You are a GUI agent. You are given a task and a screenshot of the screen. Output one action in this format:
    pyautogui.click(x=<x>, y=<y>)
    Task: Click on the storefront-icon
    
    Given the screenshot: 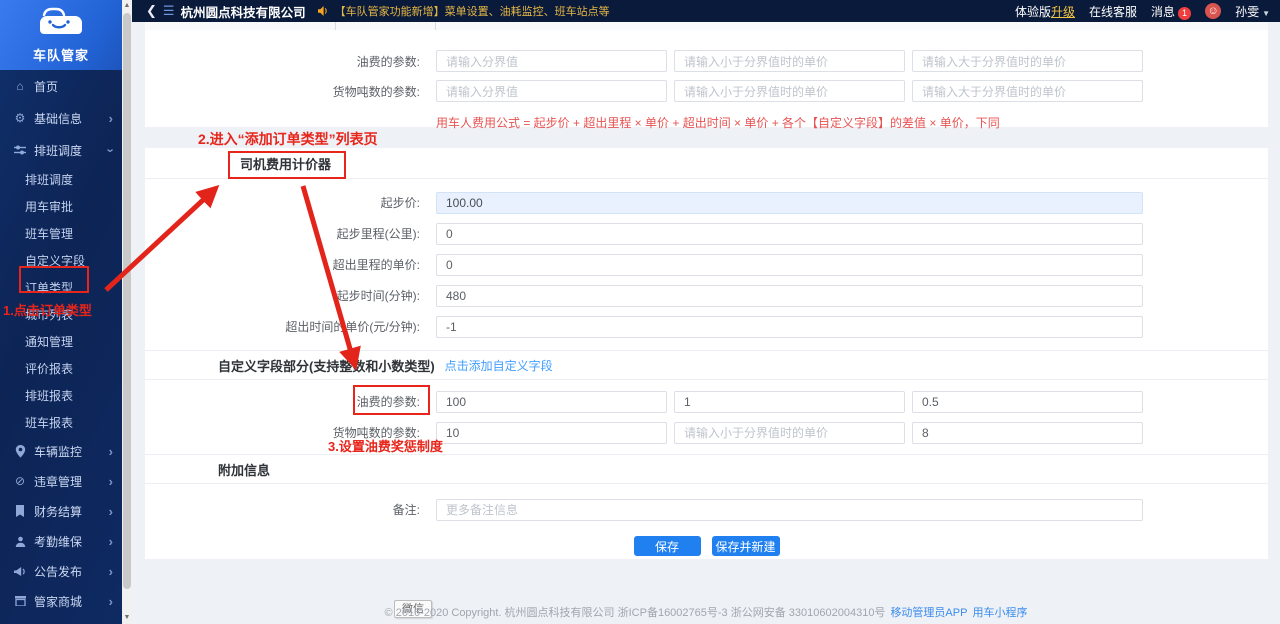 What is the action you would take?
    pyautogui.click(x=20, y=601)
    